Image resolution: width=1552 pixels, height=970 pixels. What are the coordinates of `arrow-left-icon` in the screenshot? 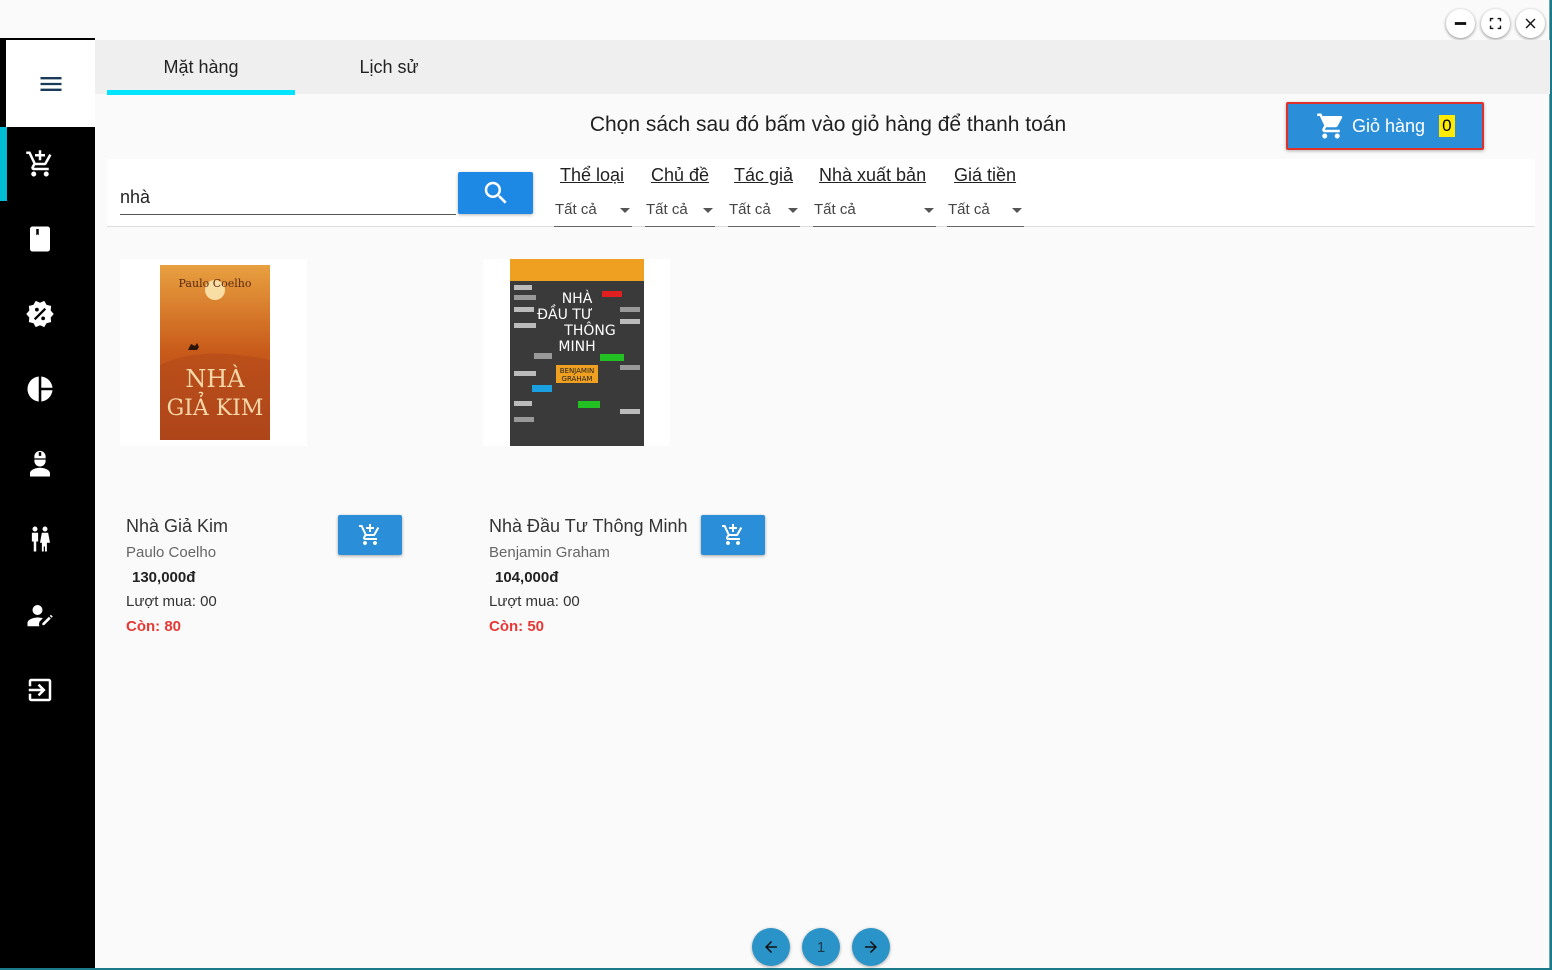 It's located at (771, 947).